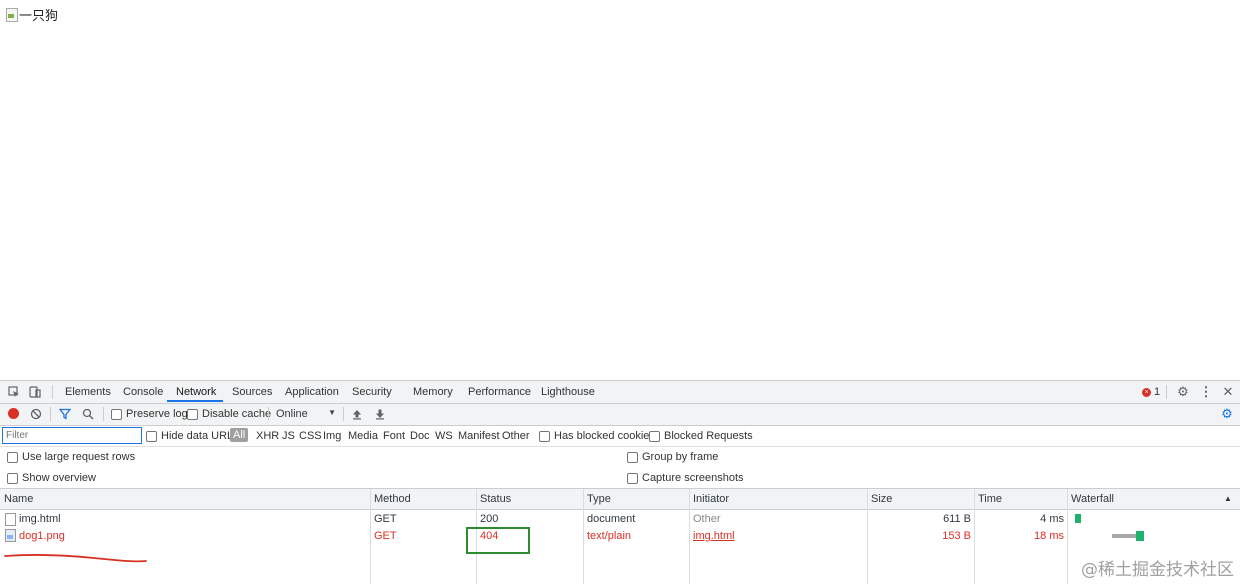 This screenshot has height=584, width=1240. Describe the element at coordinates (75, 558) in the screenshot. I see `red-underline-annotation` at that location.